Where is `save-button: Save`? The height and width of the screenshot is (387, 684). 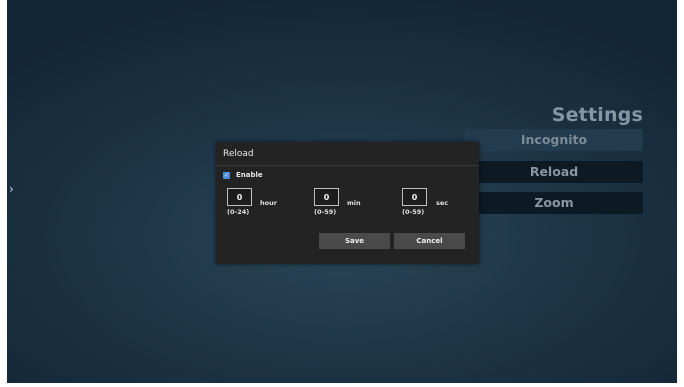
save-button: Save is located at coordinates (354, 241).